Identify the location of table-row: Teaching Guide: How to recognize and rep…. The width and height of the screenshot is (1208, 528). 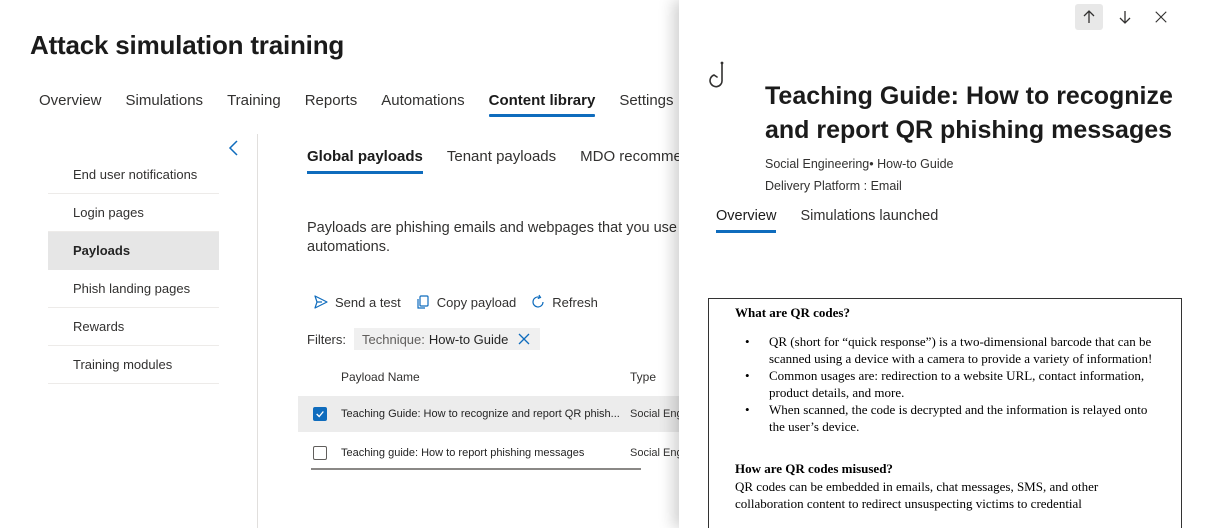
(498, 414).